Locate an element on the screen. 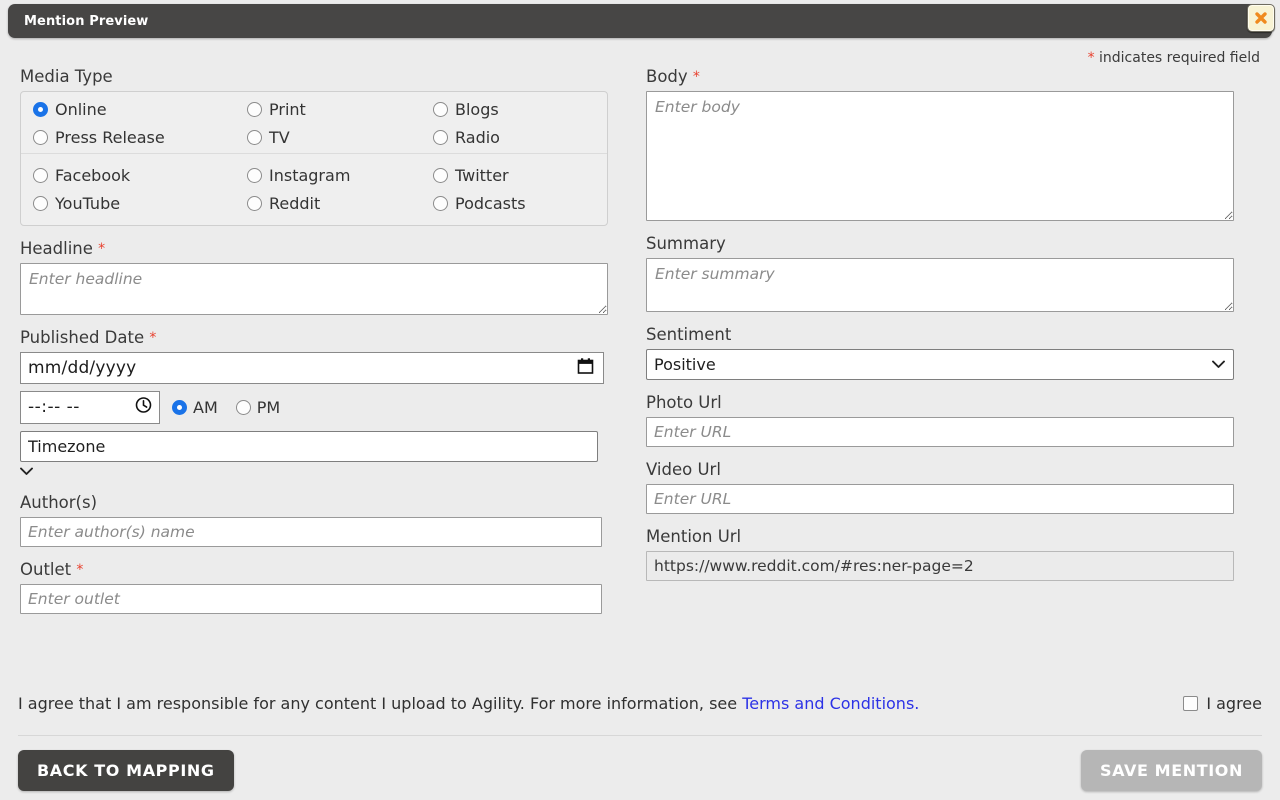 This screenshot has width=1280, height=800. radio-option-blogs: Blogs is located at coordinates (540, 109).